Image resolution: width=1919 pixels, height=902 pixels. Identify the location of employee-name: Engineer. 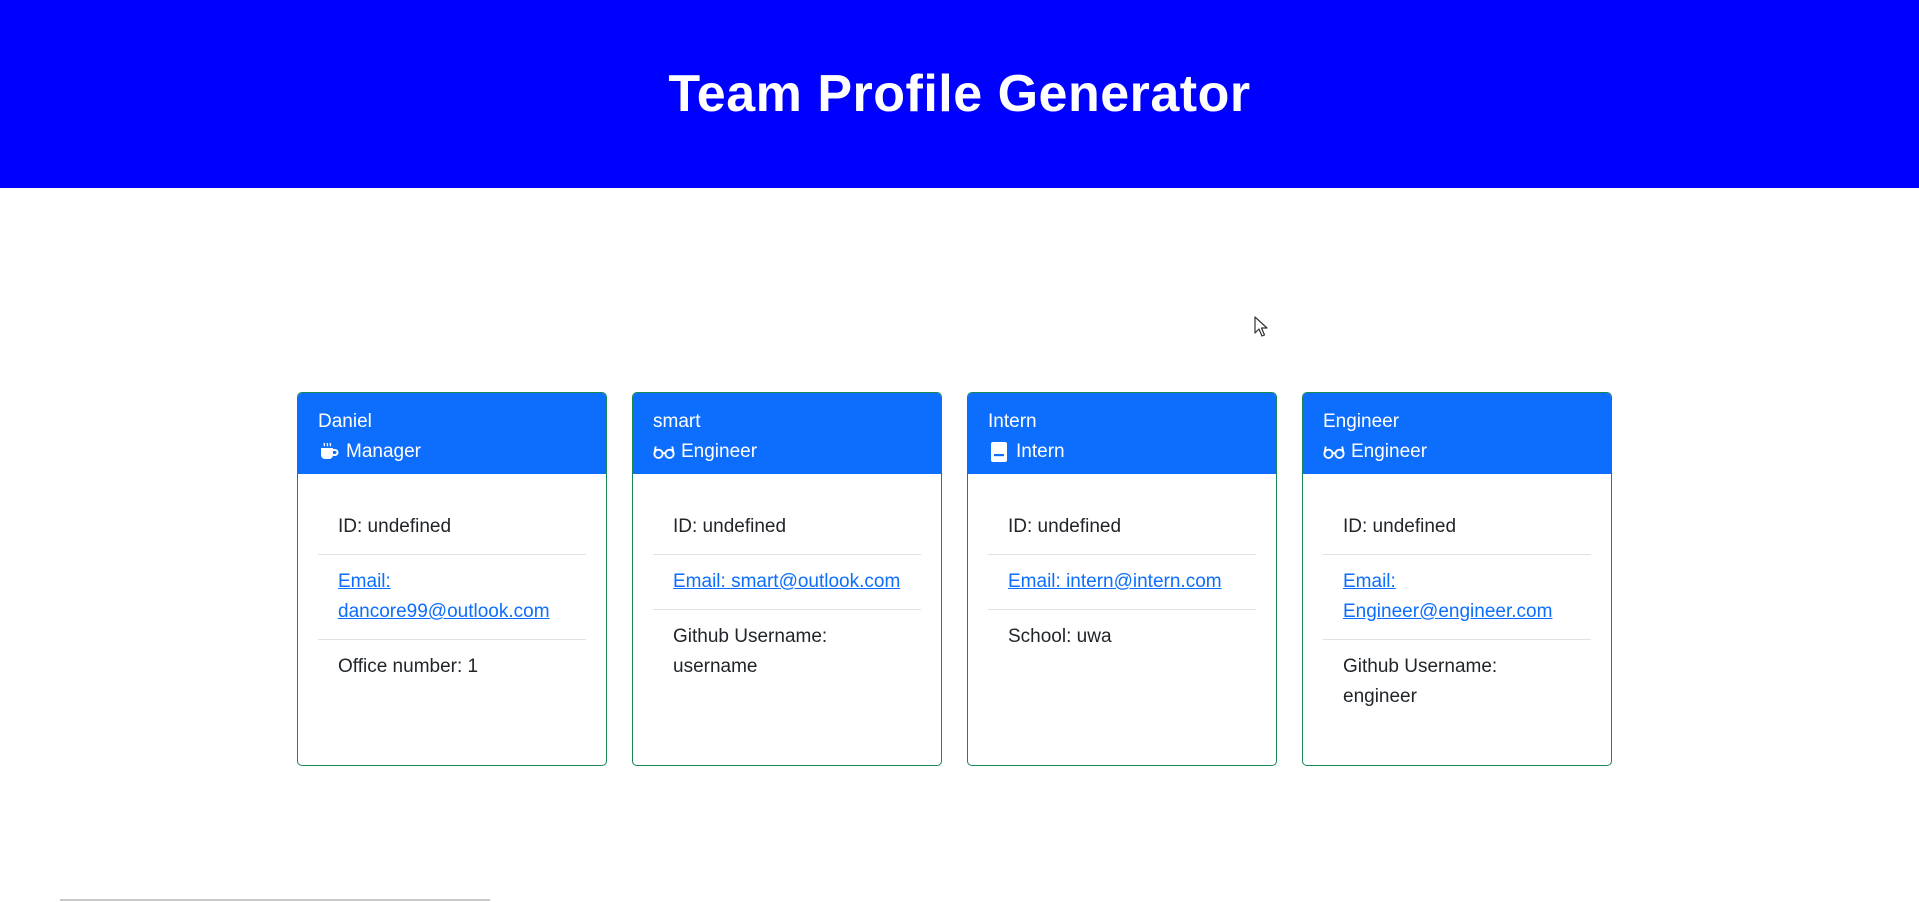
(1361, 421).